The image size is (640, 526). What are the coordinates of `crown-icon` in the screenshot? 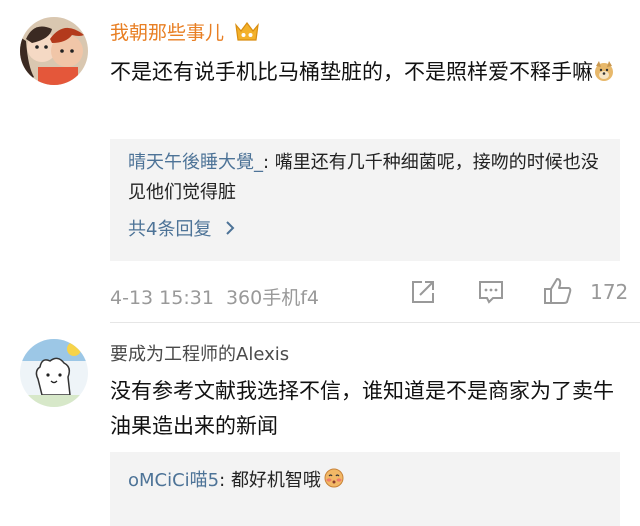 It's located at (247, 31).